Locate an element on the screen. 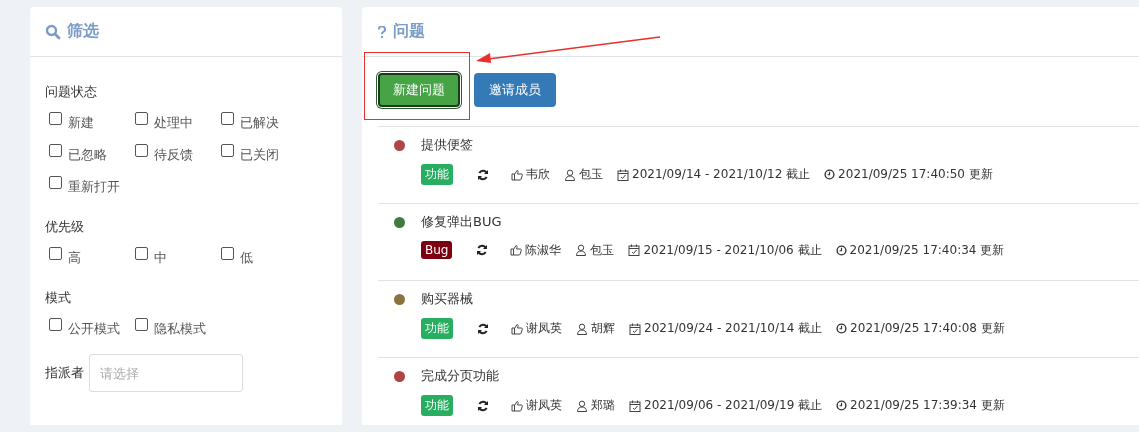 Image resolution: width=1139 pixels, height=432 pixels. updated-time: 2021/09/25 17:39:34 更新 is located at coordinates (927, 405).